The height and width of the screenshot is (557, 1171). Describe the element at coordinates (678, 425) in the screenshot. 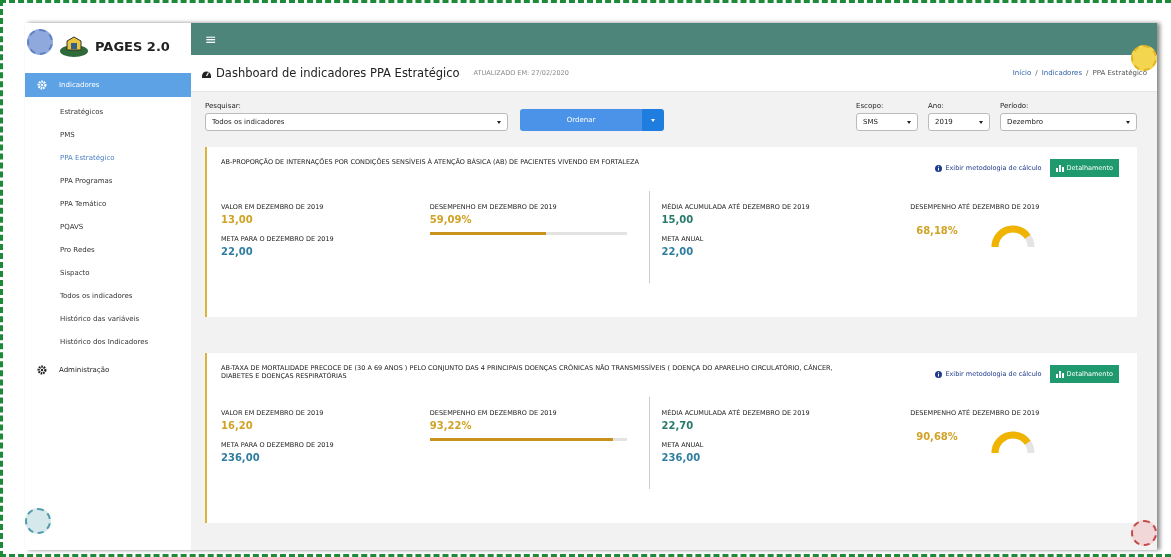

I see `metric-value: 22,70` at that location.